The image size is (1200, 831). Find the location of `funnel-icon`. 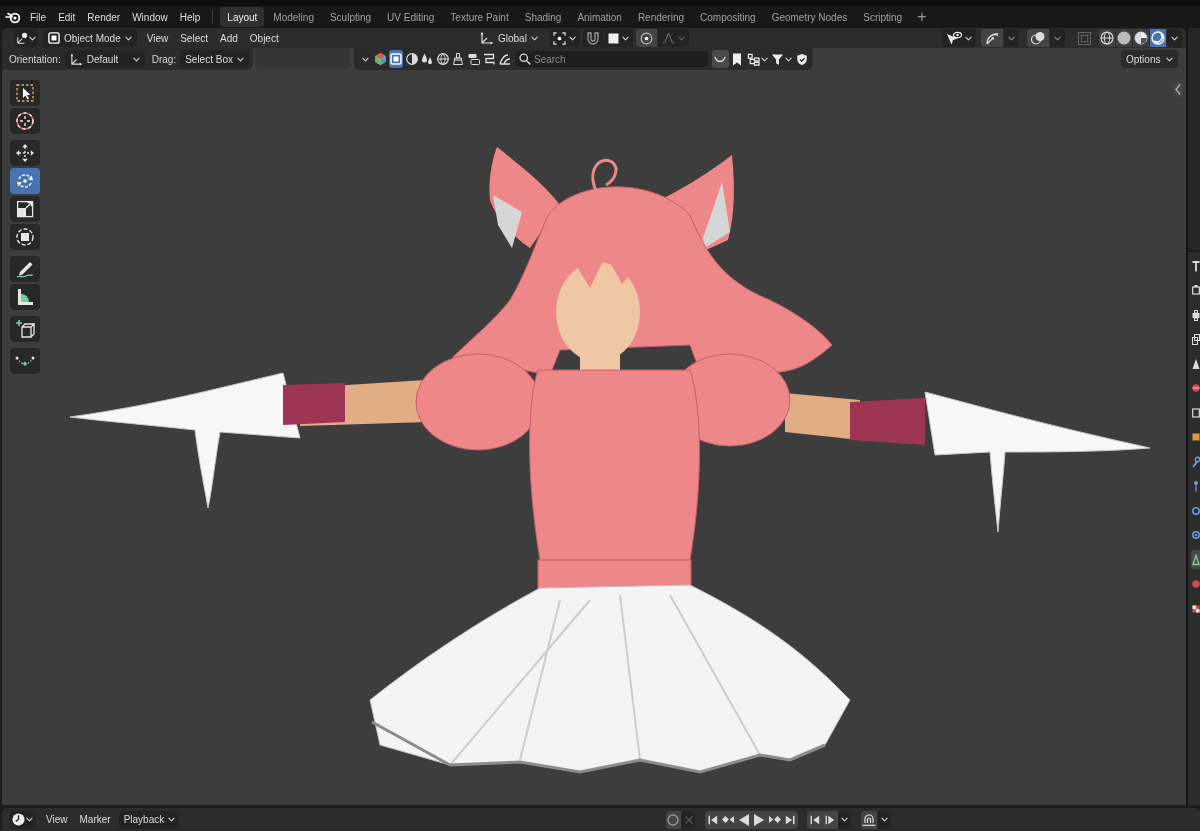

funnel-icon is located at coordinates (777, 59).